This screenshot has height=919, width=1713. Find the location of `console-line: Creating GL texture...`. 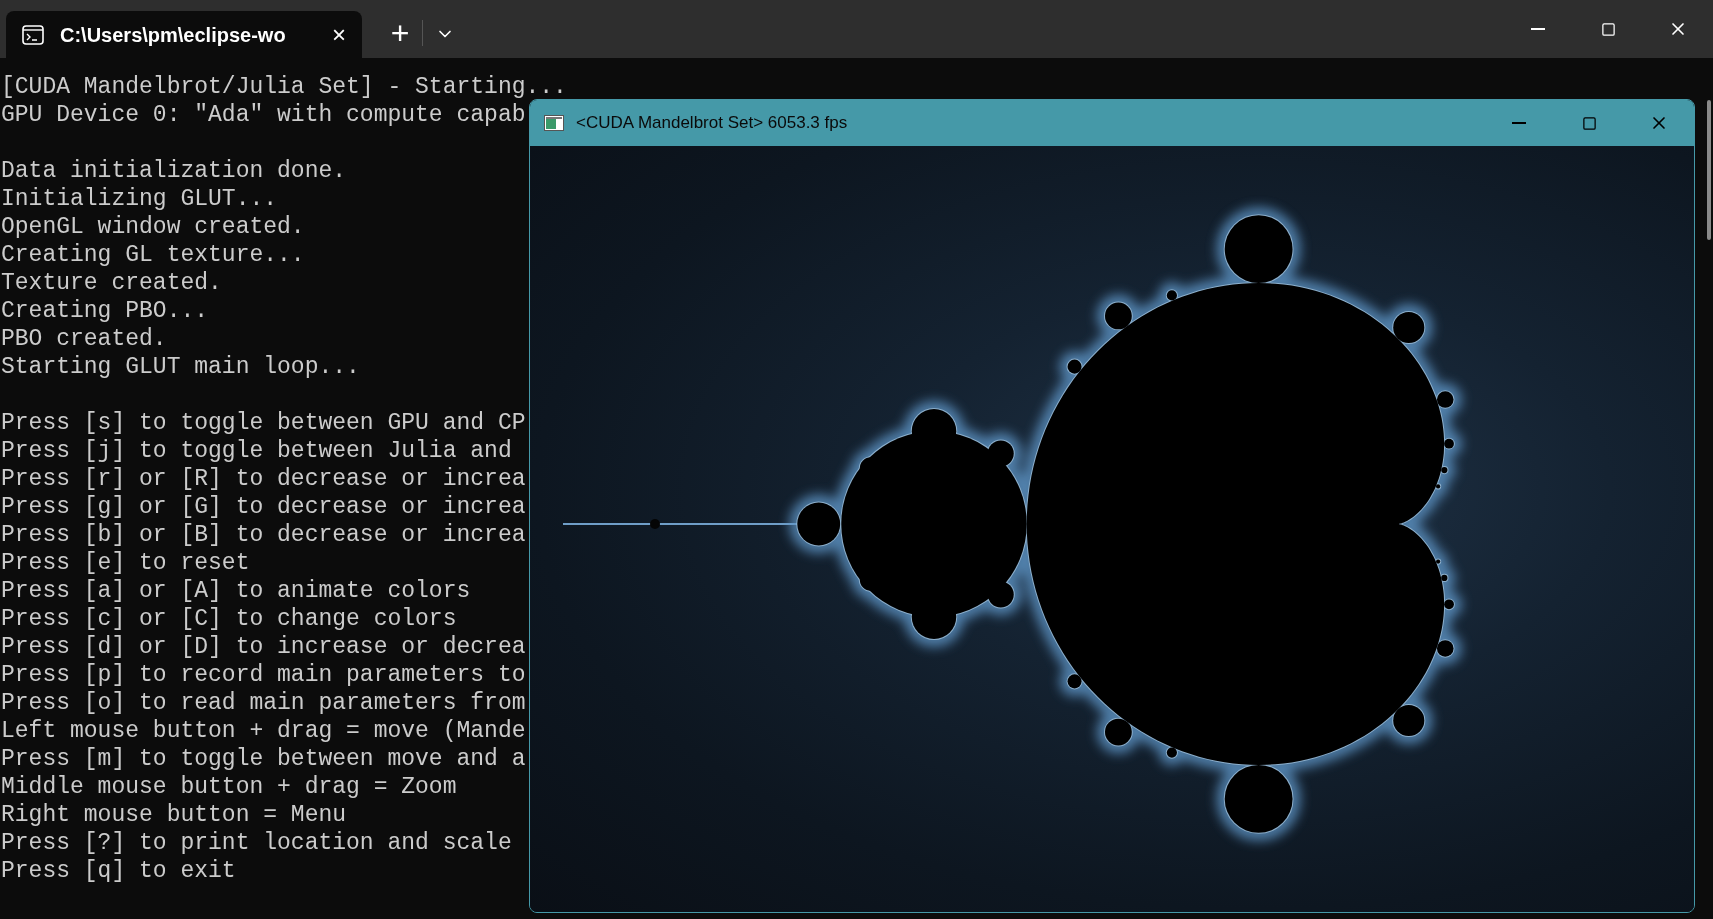

console-line: Creating GL texture... is located at coordinates (153, 255).